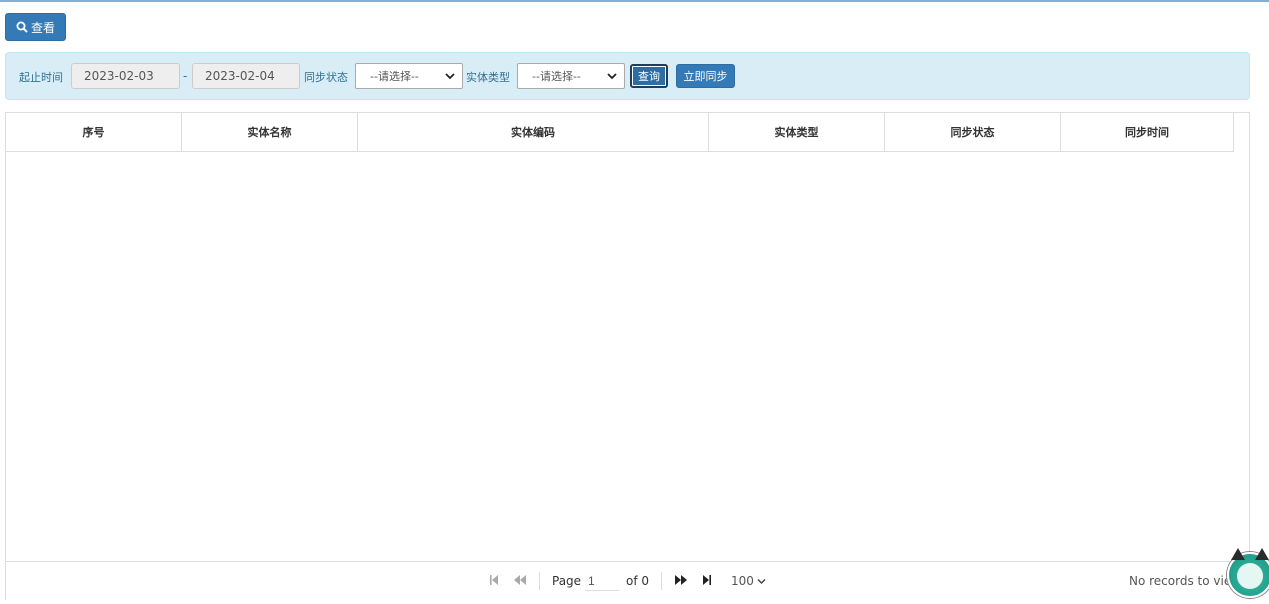  What do you see at coordinates (520, 580) in the screenshot?
I see `prev-page-icon` at bounding box center [520, 580].